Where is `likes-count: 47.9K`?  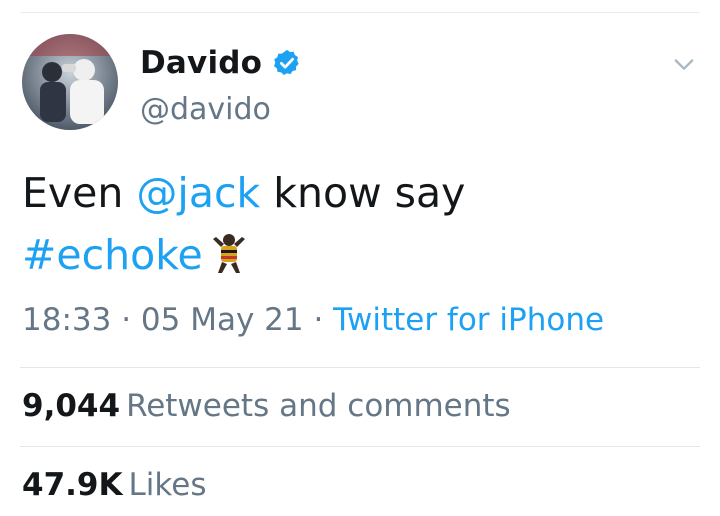
likes-count: 47.9K is located at coordinates (72, 485).